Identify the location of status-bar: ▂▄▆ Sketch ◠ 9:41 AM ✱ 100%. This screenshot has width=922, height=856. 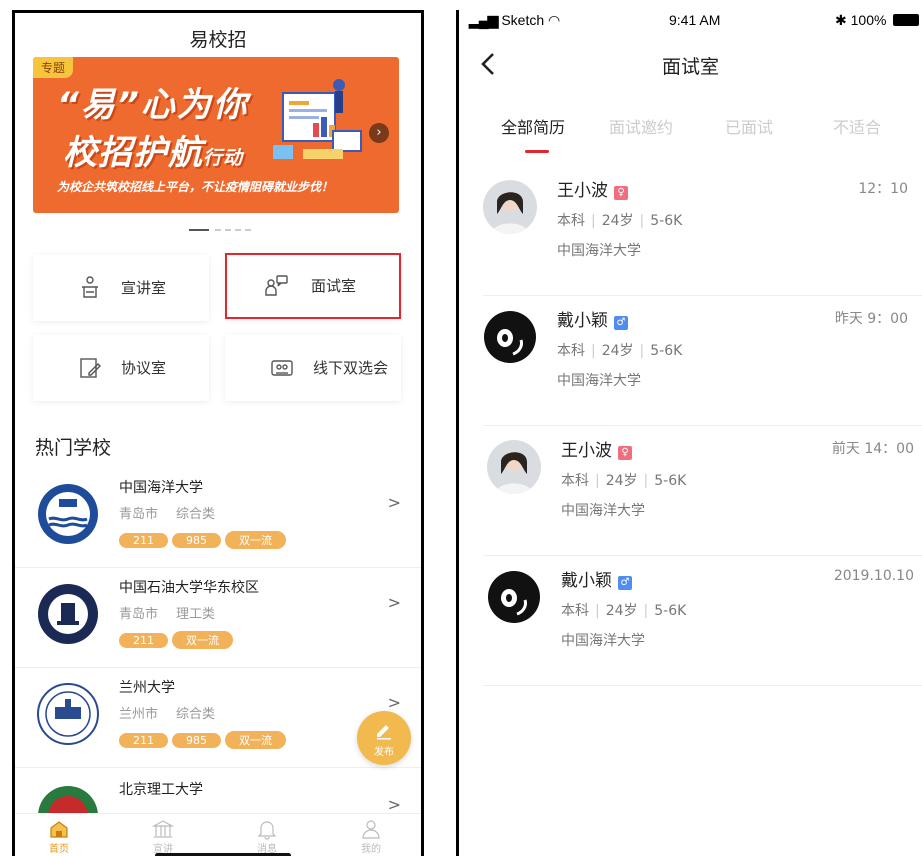
(690, 20).